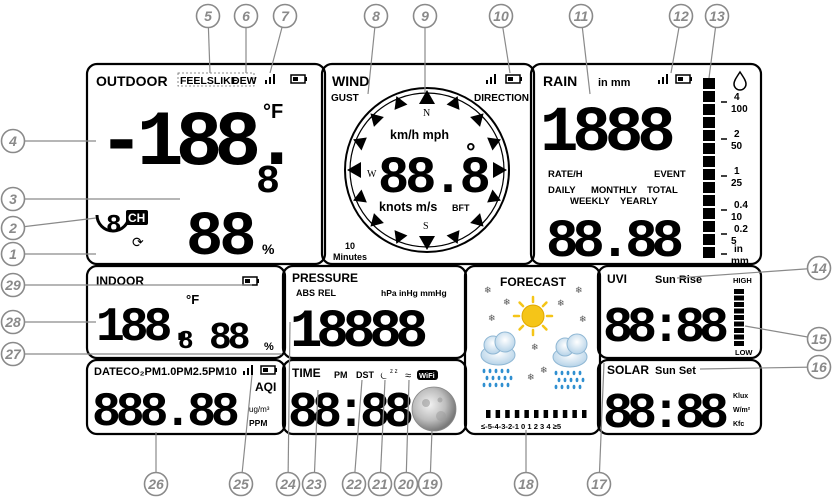 The image size is (836, 502). Describe the element at coordinates (268, 370) in the screenshot. I see `battery-icon` at that location.